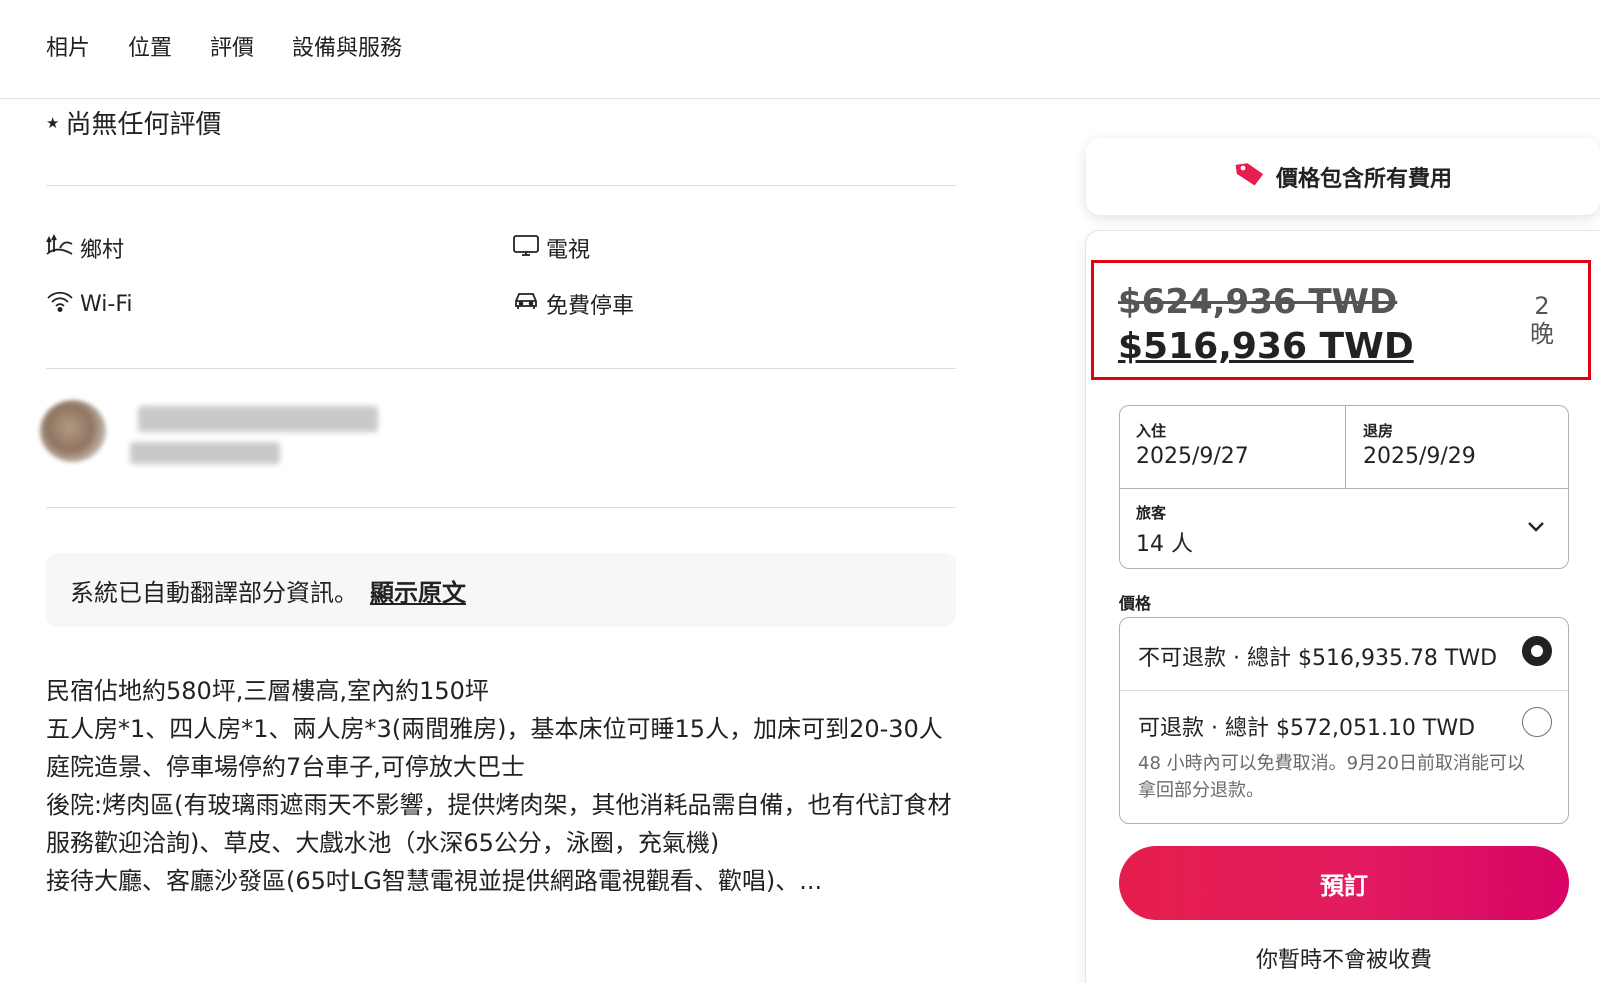 The height and width of the screenshot is (983, 1600). I want to click on host-detail-redacted, so click(205, 453).